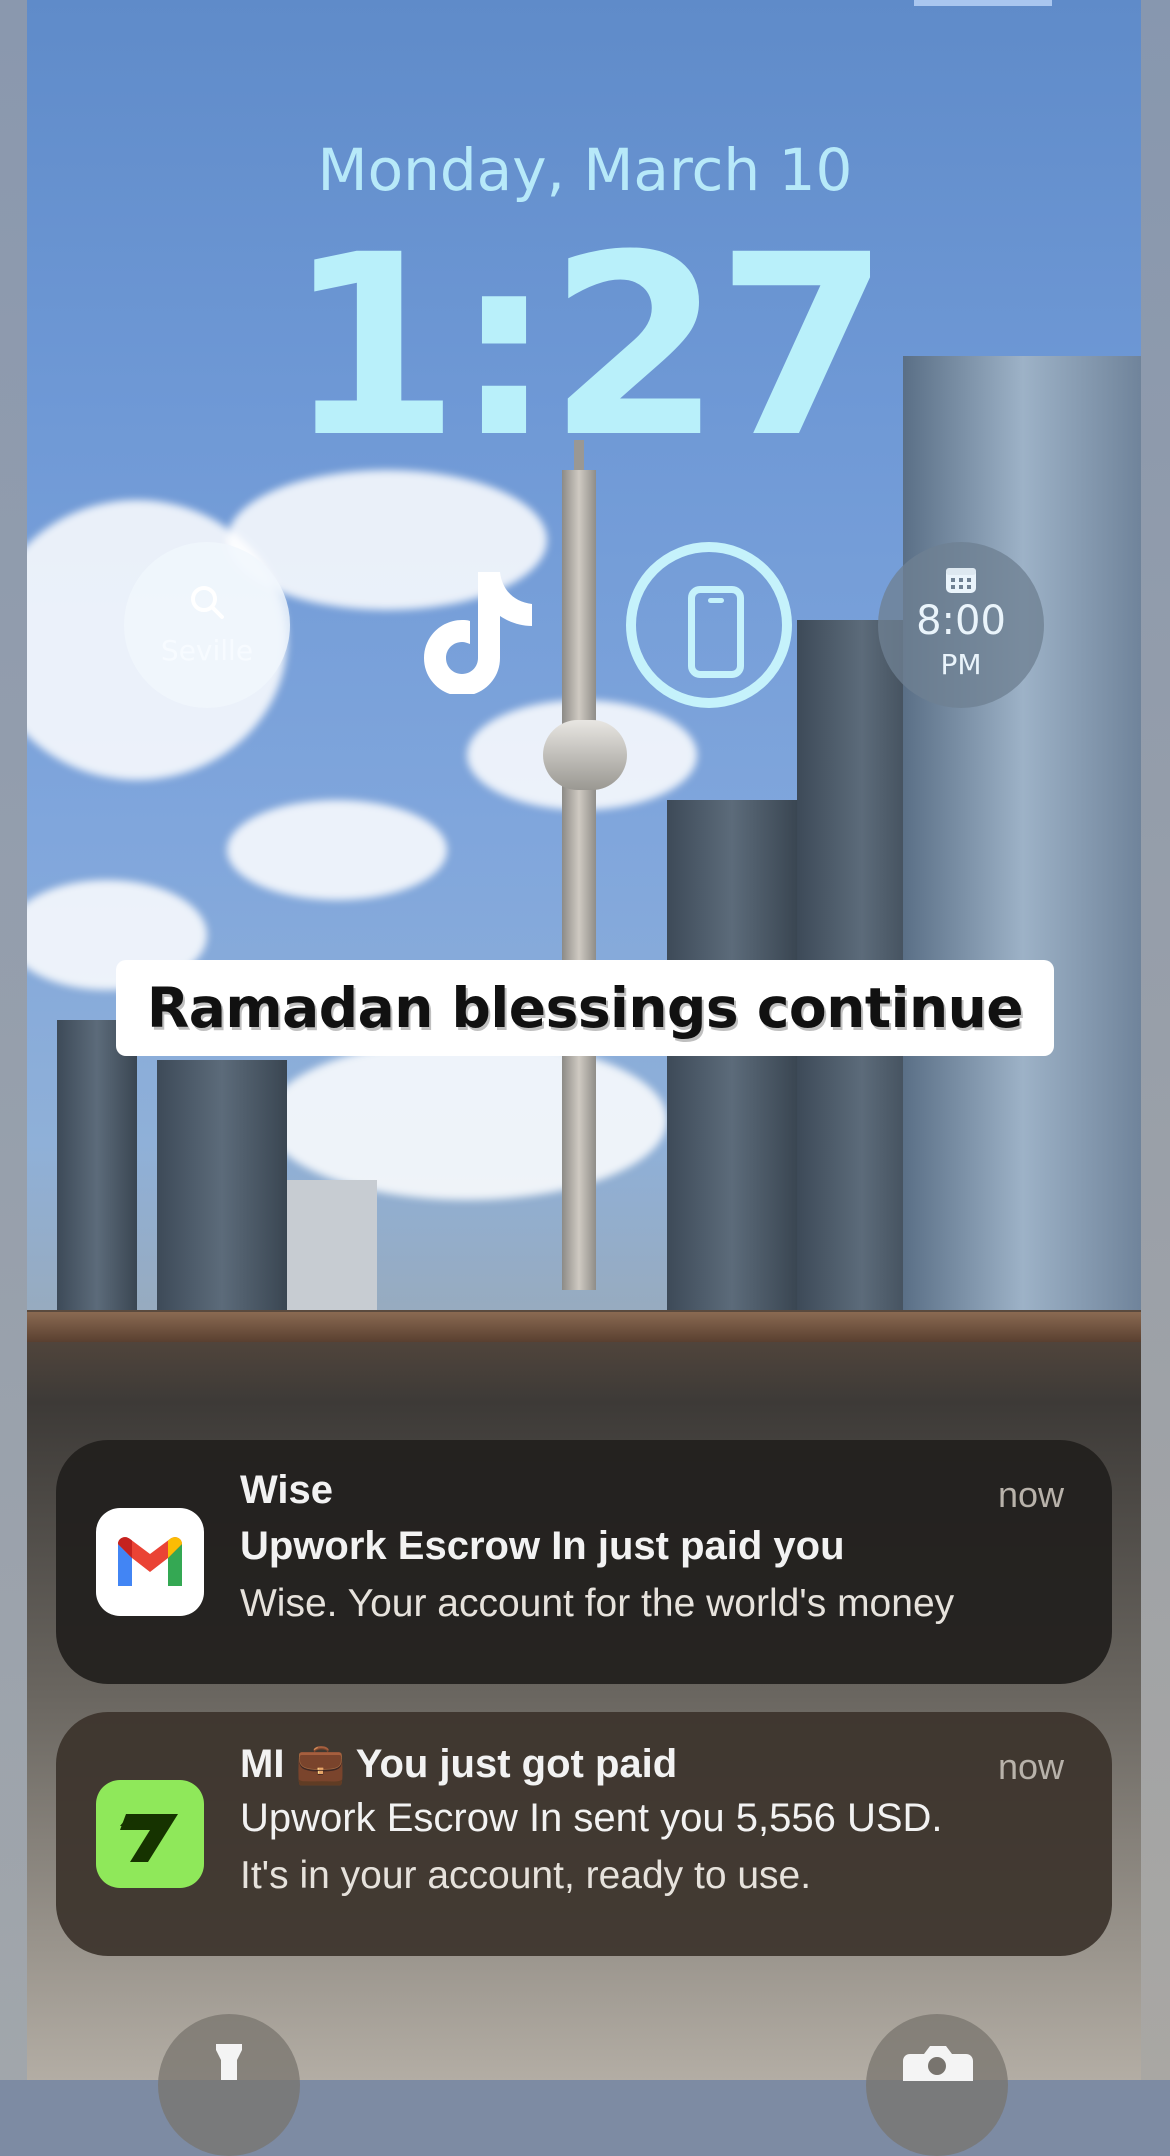 This screenshot has height=2156, width=1170. Describe the element at coordinates (459, 1764) in the screenshot. I see `notification-title: MI 💼 You just got paid` at that location.